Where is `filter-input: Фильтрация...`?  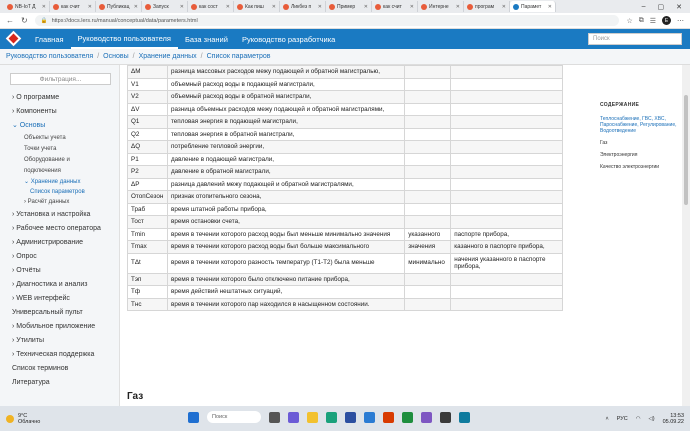 filter-input: Фильтрация... is located at coordinates (60, 79).